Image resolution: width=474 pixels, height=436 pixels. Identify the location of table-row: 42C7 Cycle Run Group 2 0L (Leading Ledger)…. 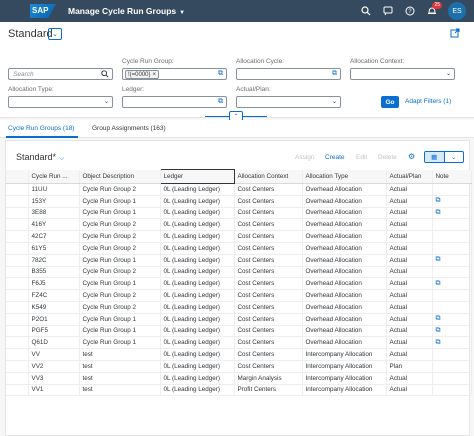
(239, 236).